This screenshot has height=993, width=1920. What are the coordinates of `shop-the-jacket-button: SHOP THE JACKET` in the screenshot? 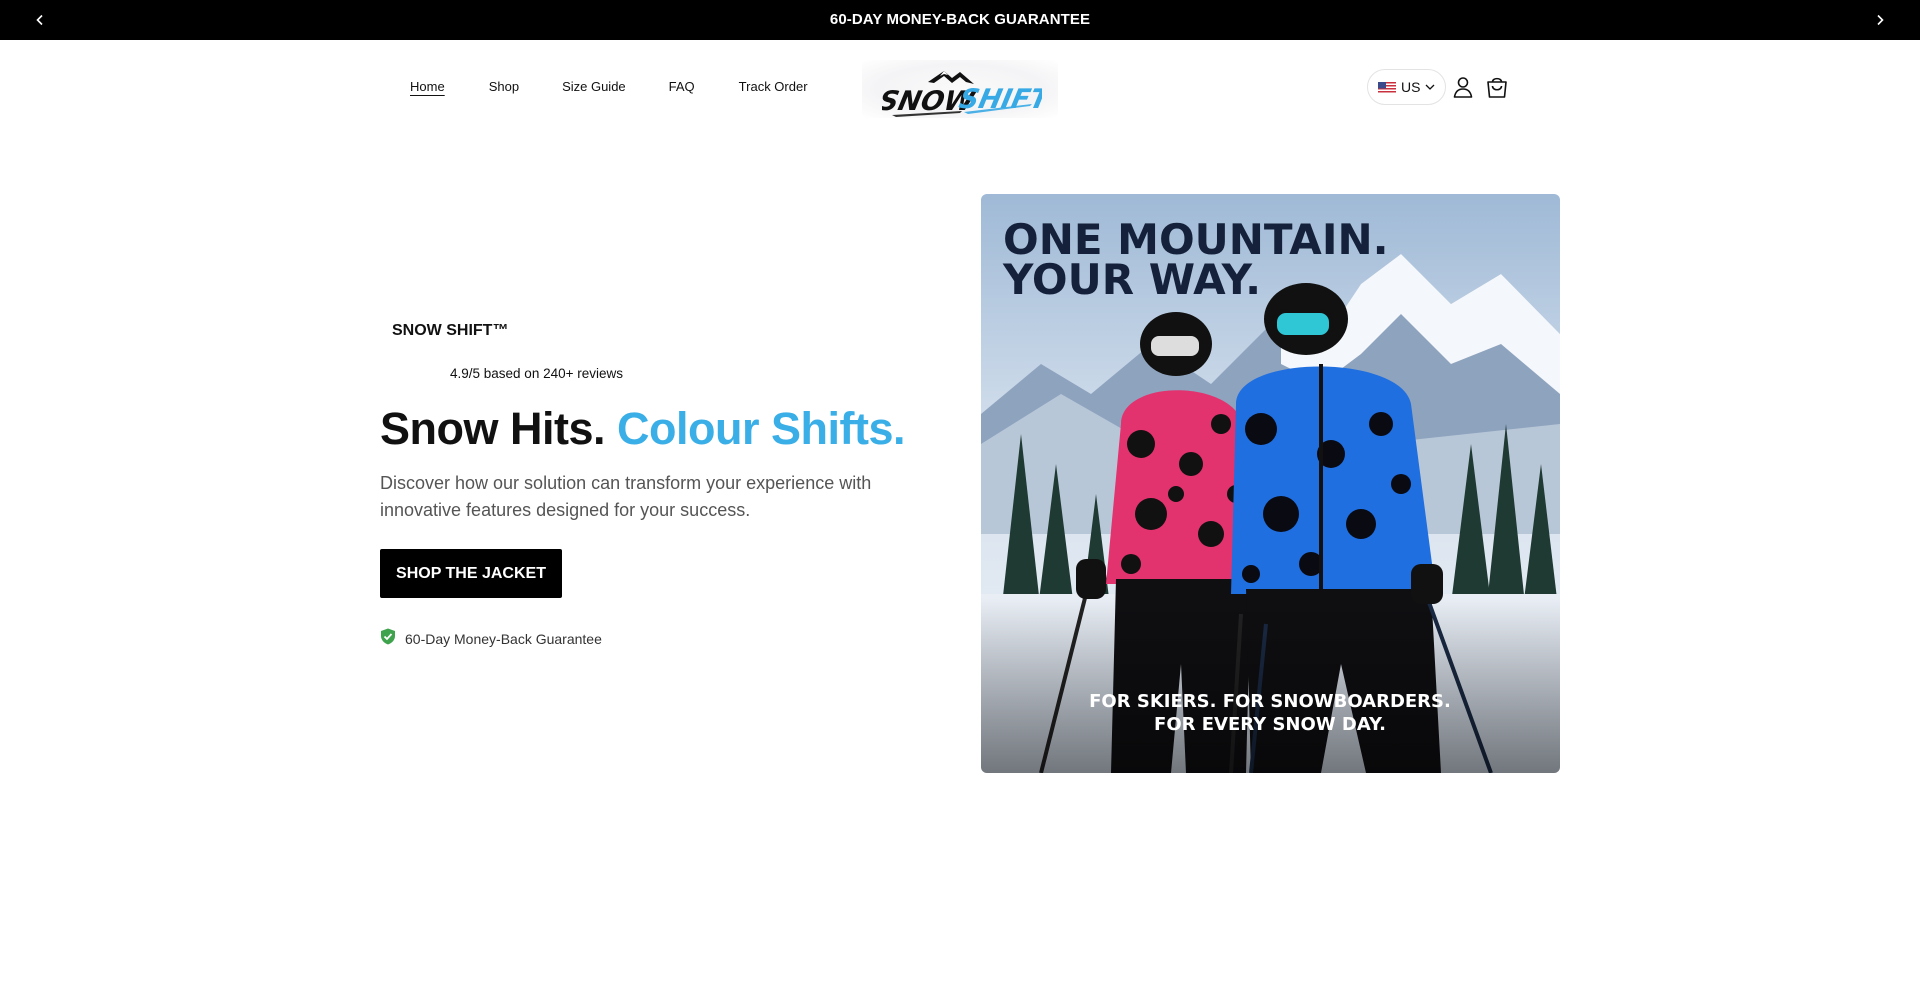 It's located at (471, 573).